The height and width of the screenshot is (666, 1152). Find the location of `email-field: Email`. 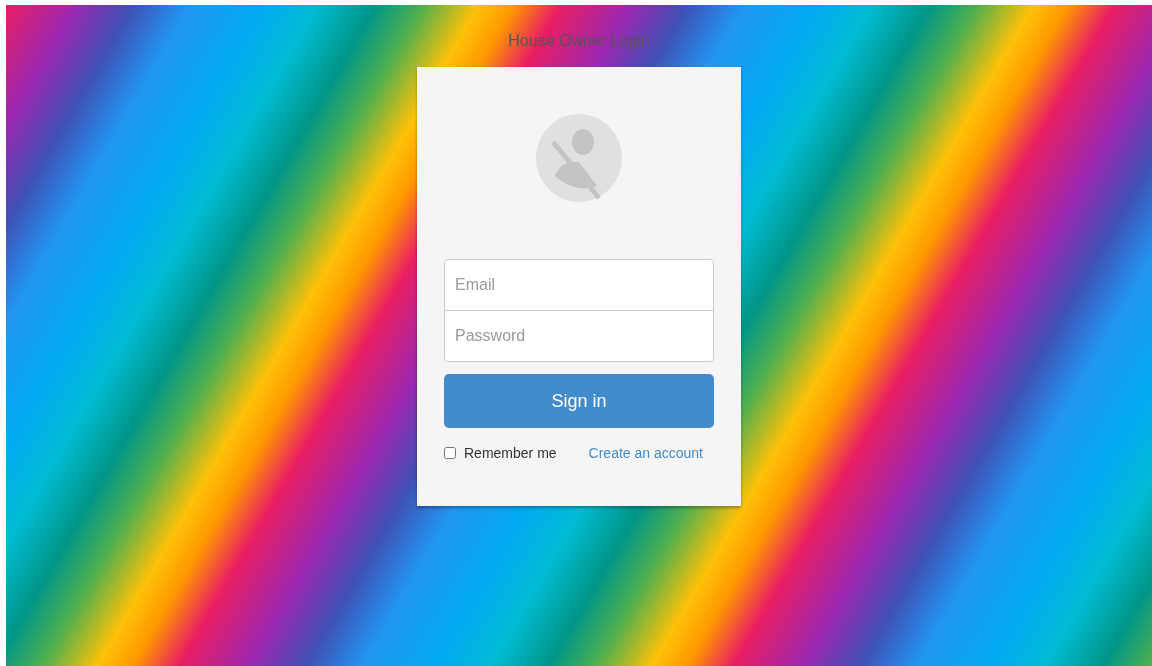

email-field: Email is located at coordinates (579, 285).